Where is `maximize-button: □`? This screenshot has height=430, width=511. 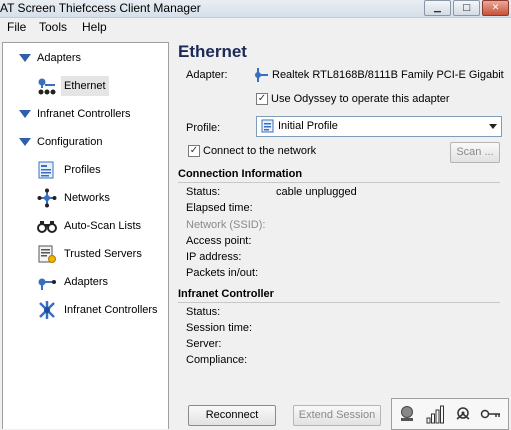
maximize-button: □ is located at coordinates (466, 8).